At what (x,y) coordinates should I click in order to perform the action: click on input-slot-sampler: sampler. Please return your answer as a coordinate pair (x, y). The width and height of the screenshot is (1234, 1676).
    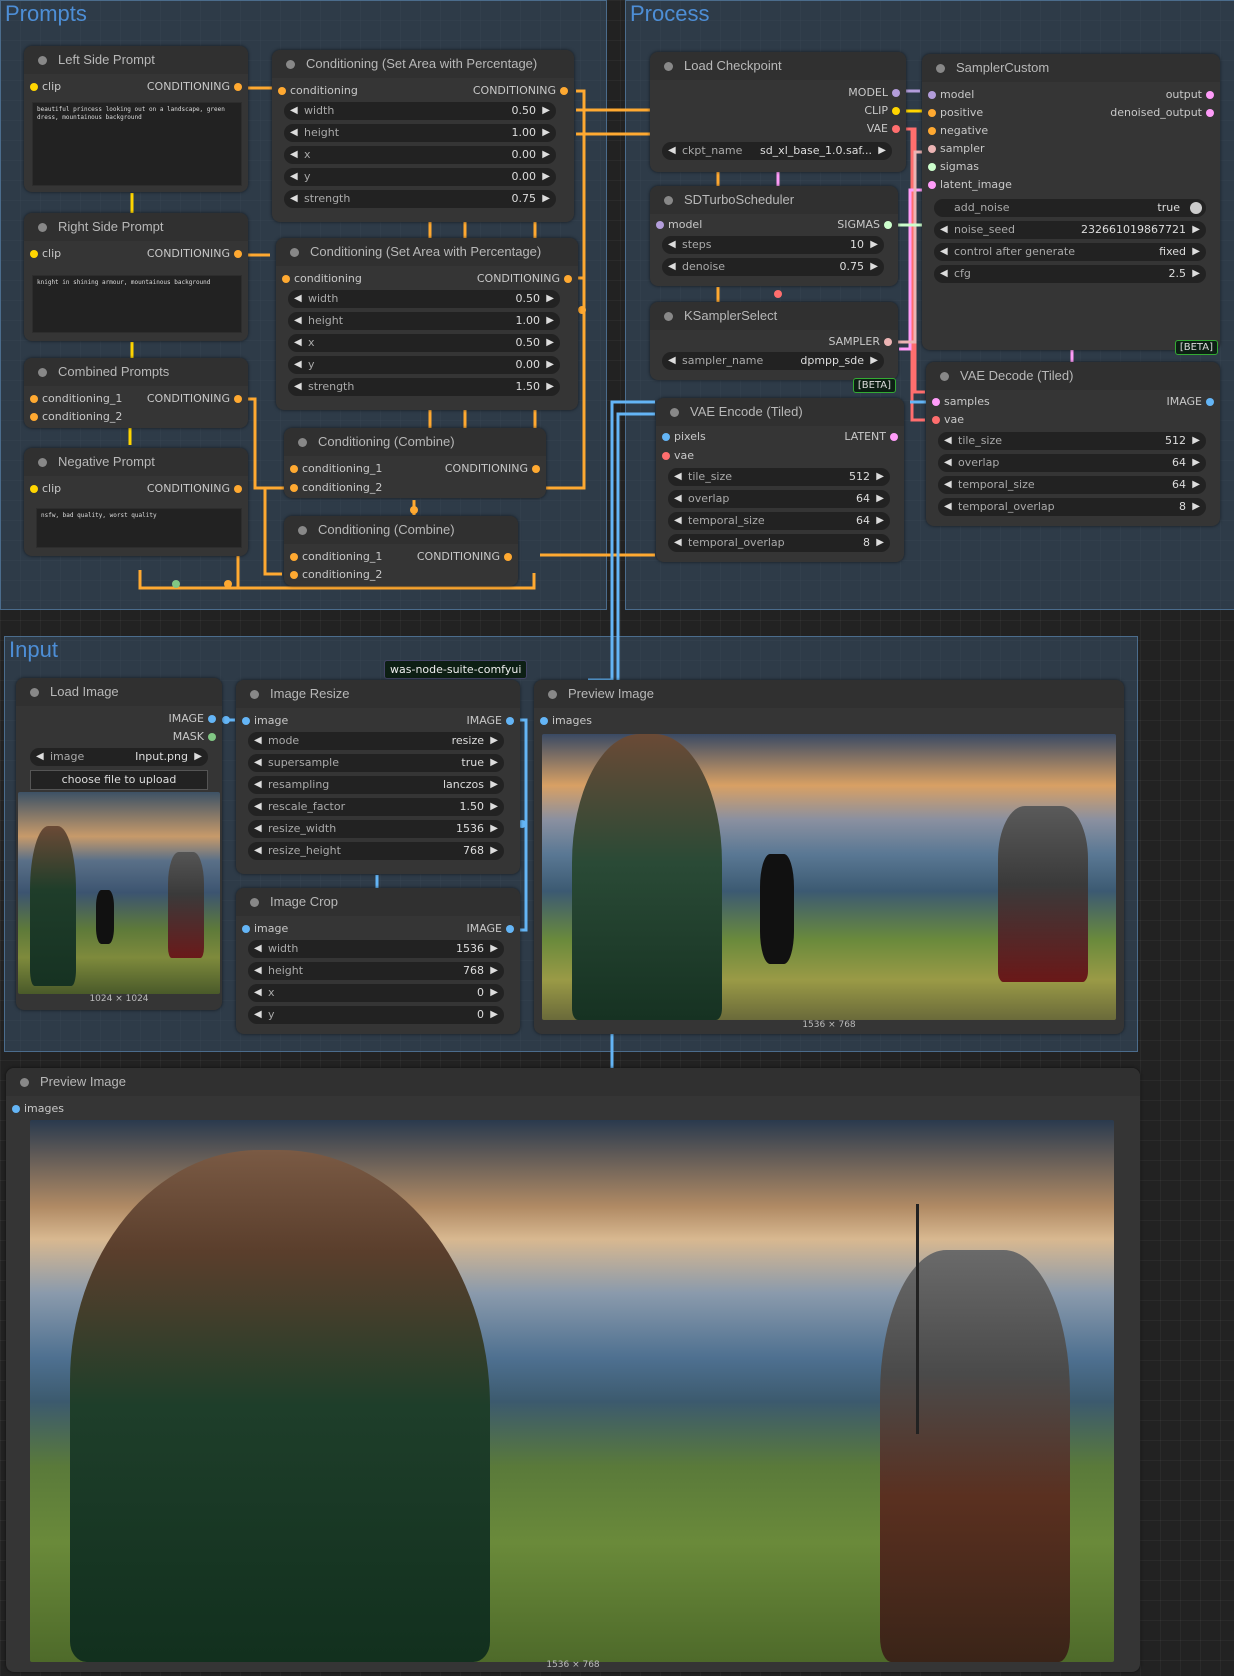
    Looking at the image, I should click on (954, 149).